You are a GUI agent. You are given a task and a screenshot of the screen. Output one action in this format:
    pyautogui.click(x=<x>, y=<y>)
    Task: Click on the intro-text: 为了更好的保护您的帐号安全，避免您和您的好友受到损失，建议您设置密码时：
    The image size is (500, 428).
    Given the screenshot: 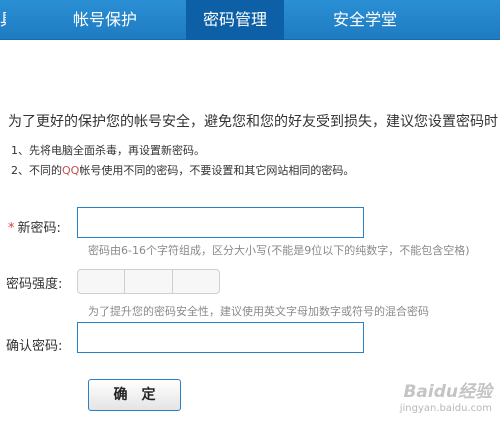 What is the action you would take?
    pyautogui.click(x=254, y=122)
    